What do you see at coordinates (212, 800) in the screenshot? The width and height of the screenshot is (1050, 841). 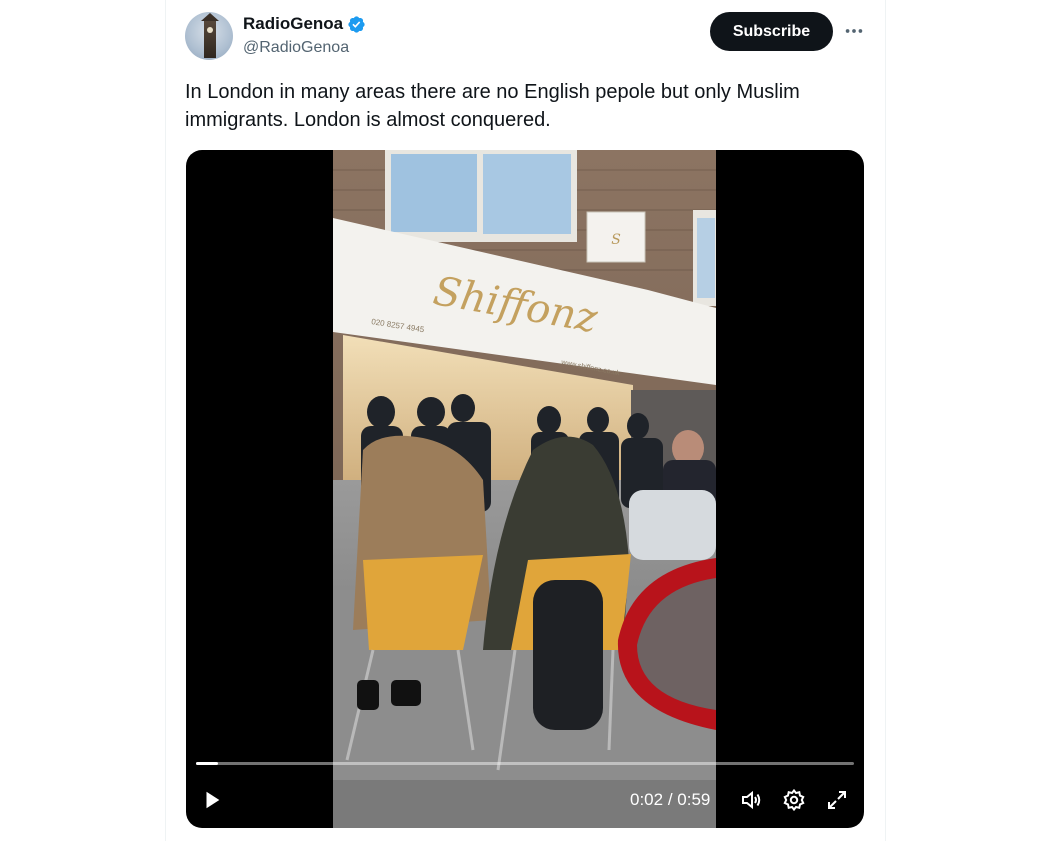 I see `play-icon` at bounding box center [212, 800].